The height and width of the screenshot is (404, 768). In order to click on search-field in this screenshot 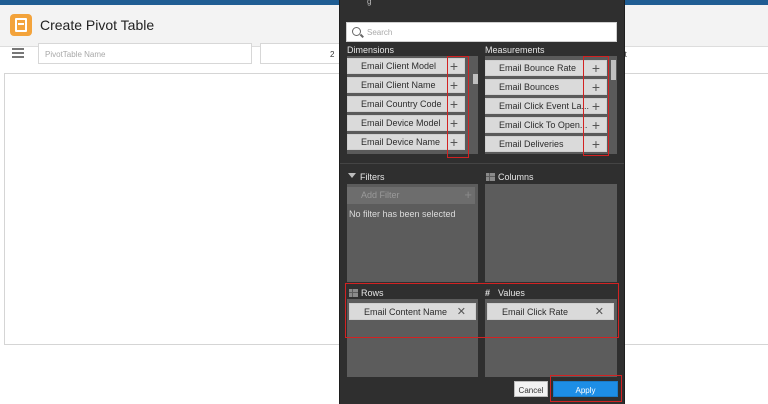, I will do `click(481, 32)`.